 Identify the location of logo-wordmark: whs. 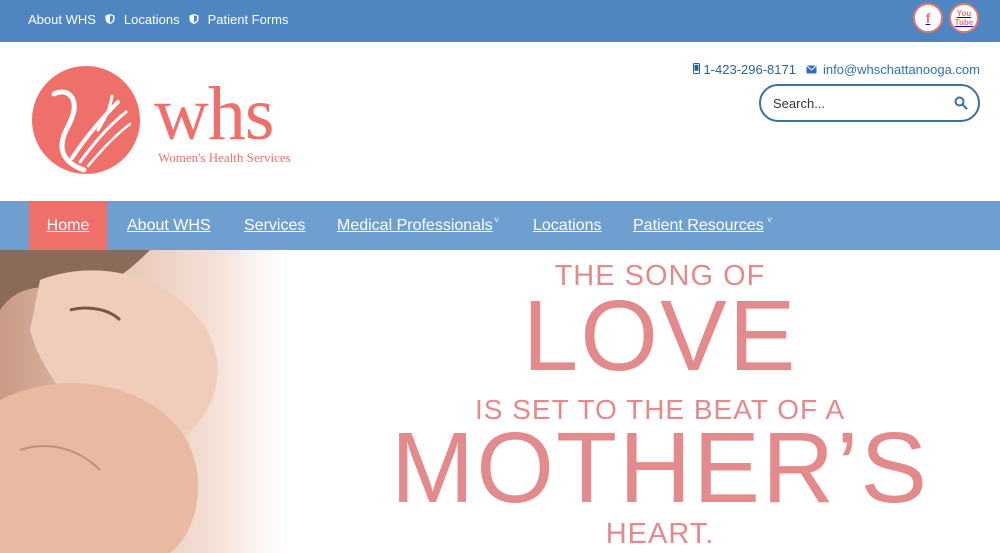
(214, 114).